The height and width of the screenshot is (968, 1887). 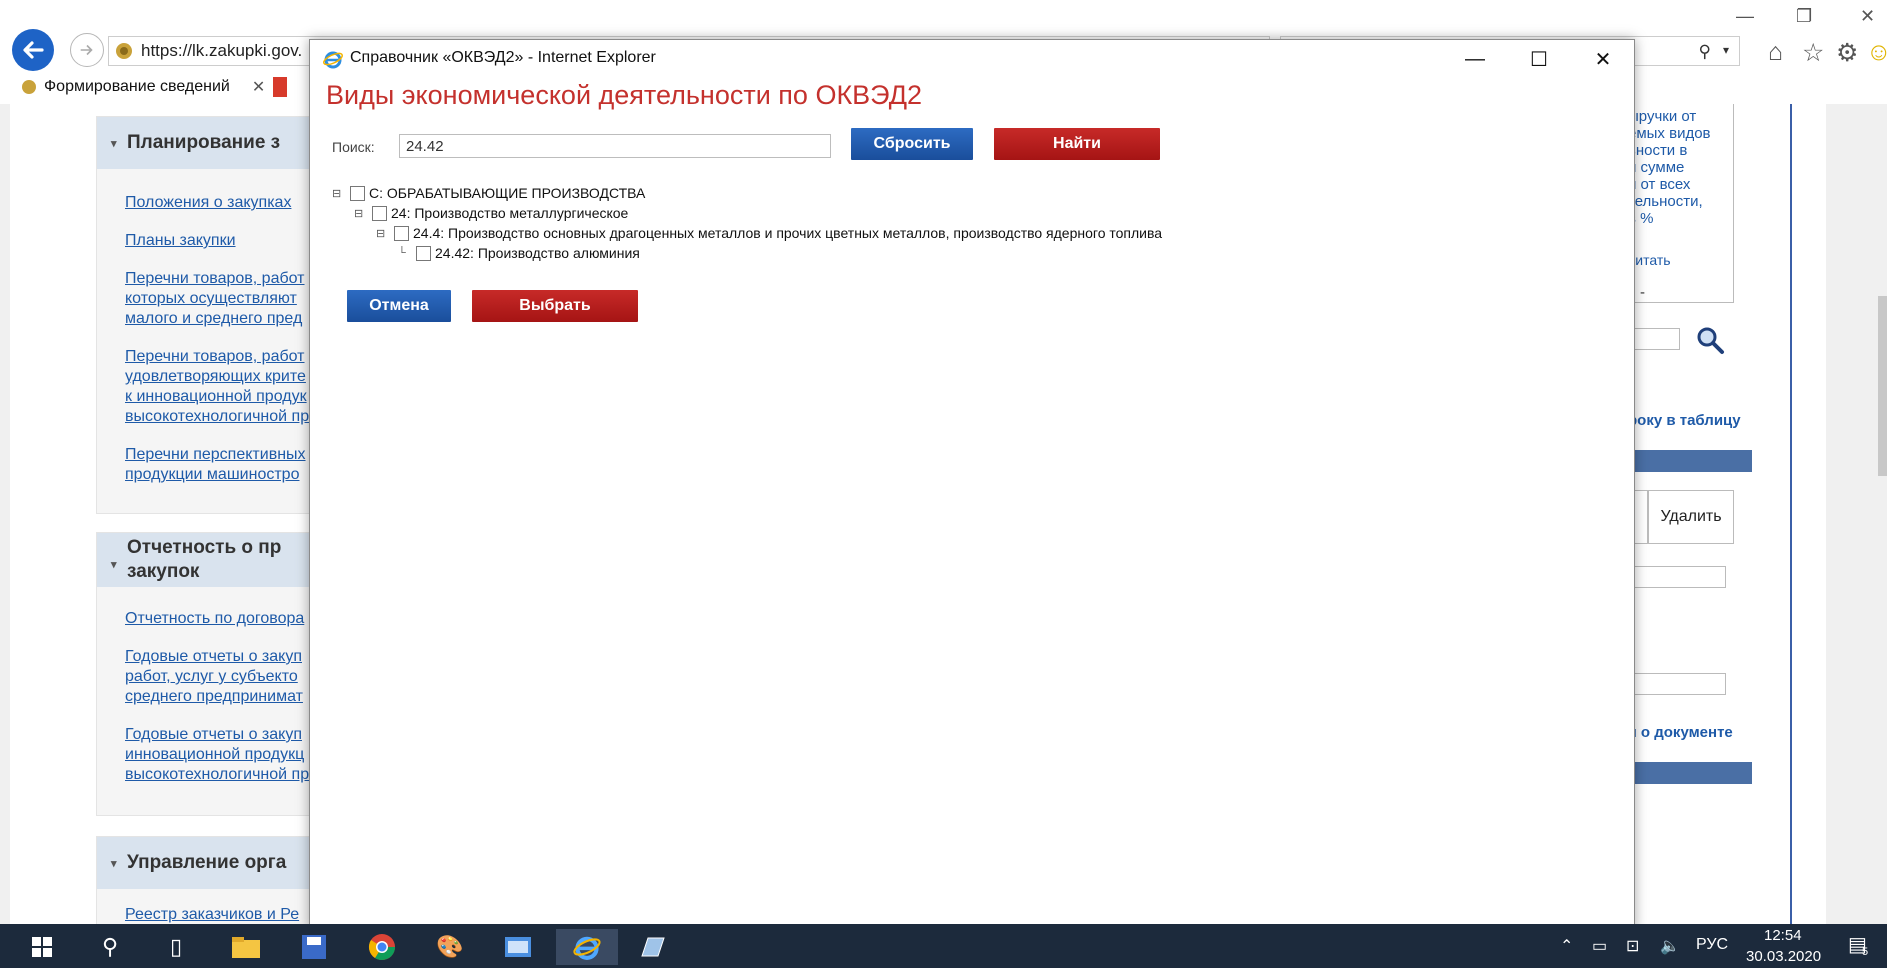 What do you see at coordinates (1539, 59) in the screenshot?
I see `maximize-icon: ☐` at bounding box center [1539, 59].